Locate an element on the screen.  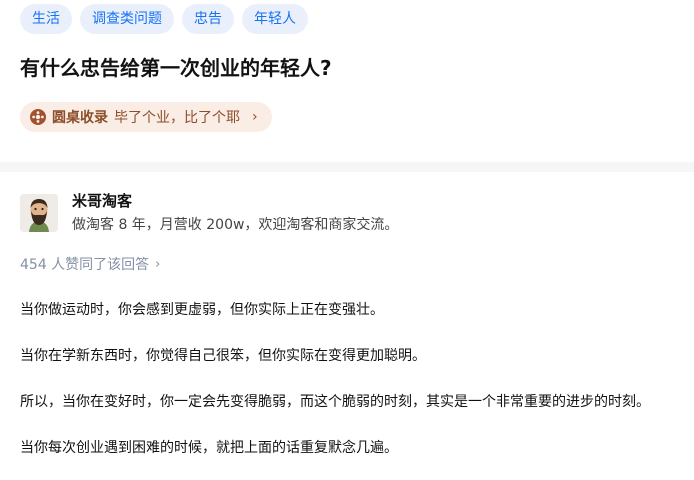
bearded-man-avatar is located at coordinates (39, 213).